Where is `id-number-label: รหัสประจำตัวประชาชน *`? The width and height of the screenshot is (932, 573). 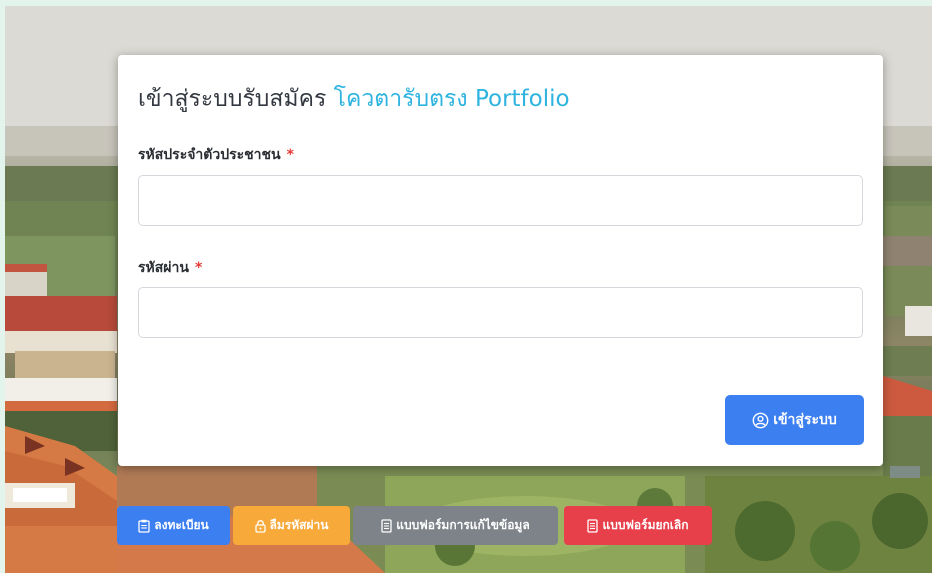 id-number-label: รหัสประจำตัวประชาชน * is located at coordinates (216, 155).